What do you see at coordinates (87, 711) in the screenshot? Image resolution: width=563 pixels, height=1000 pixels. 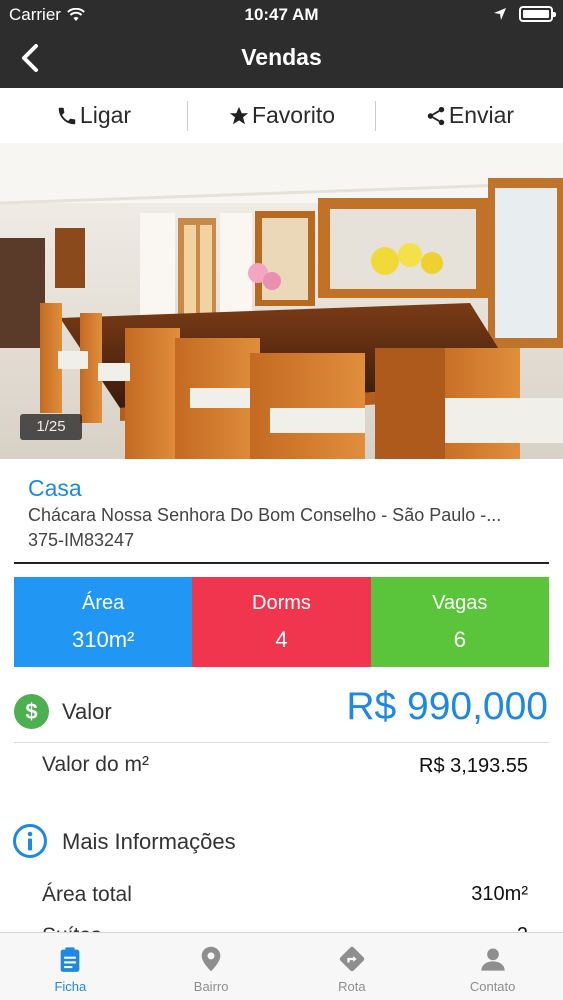 I see `valor-label: Valor` at bounding box center [87, 711].